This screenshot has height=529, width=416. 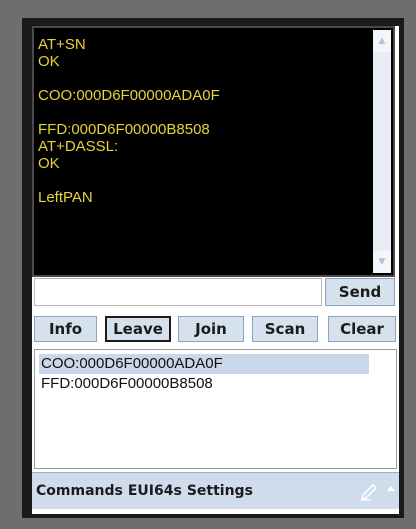 I want to click on scroll-up-arrow-icon: ▲, so click(x=382, y=41).